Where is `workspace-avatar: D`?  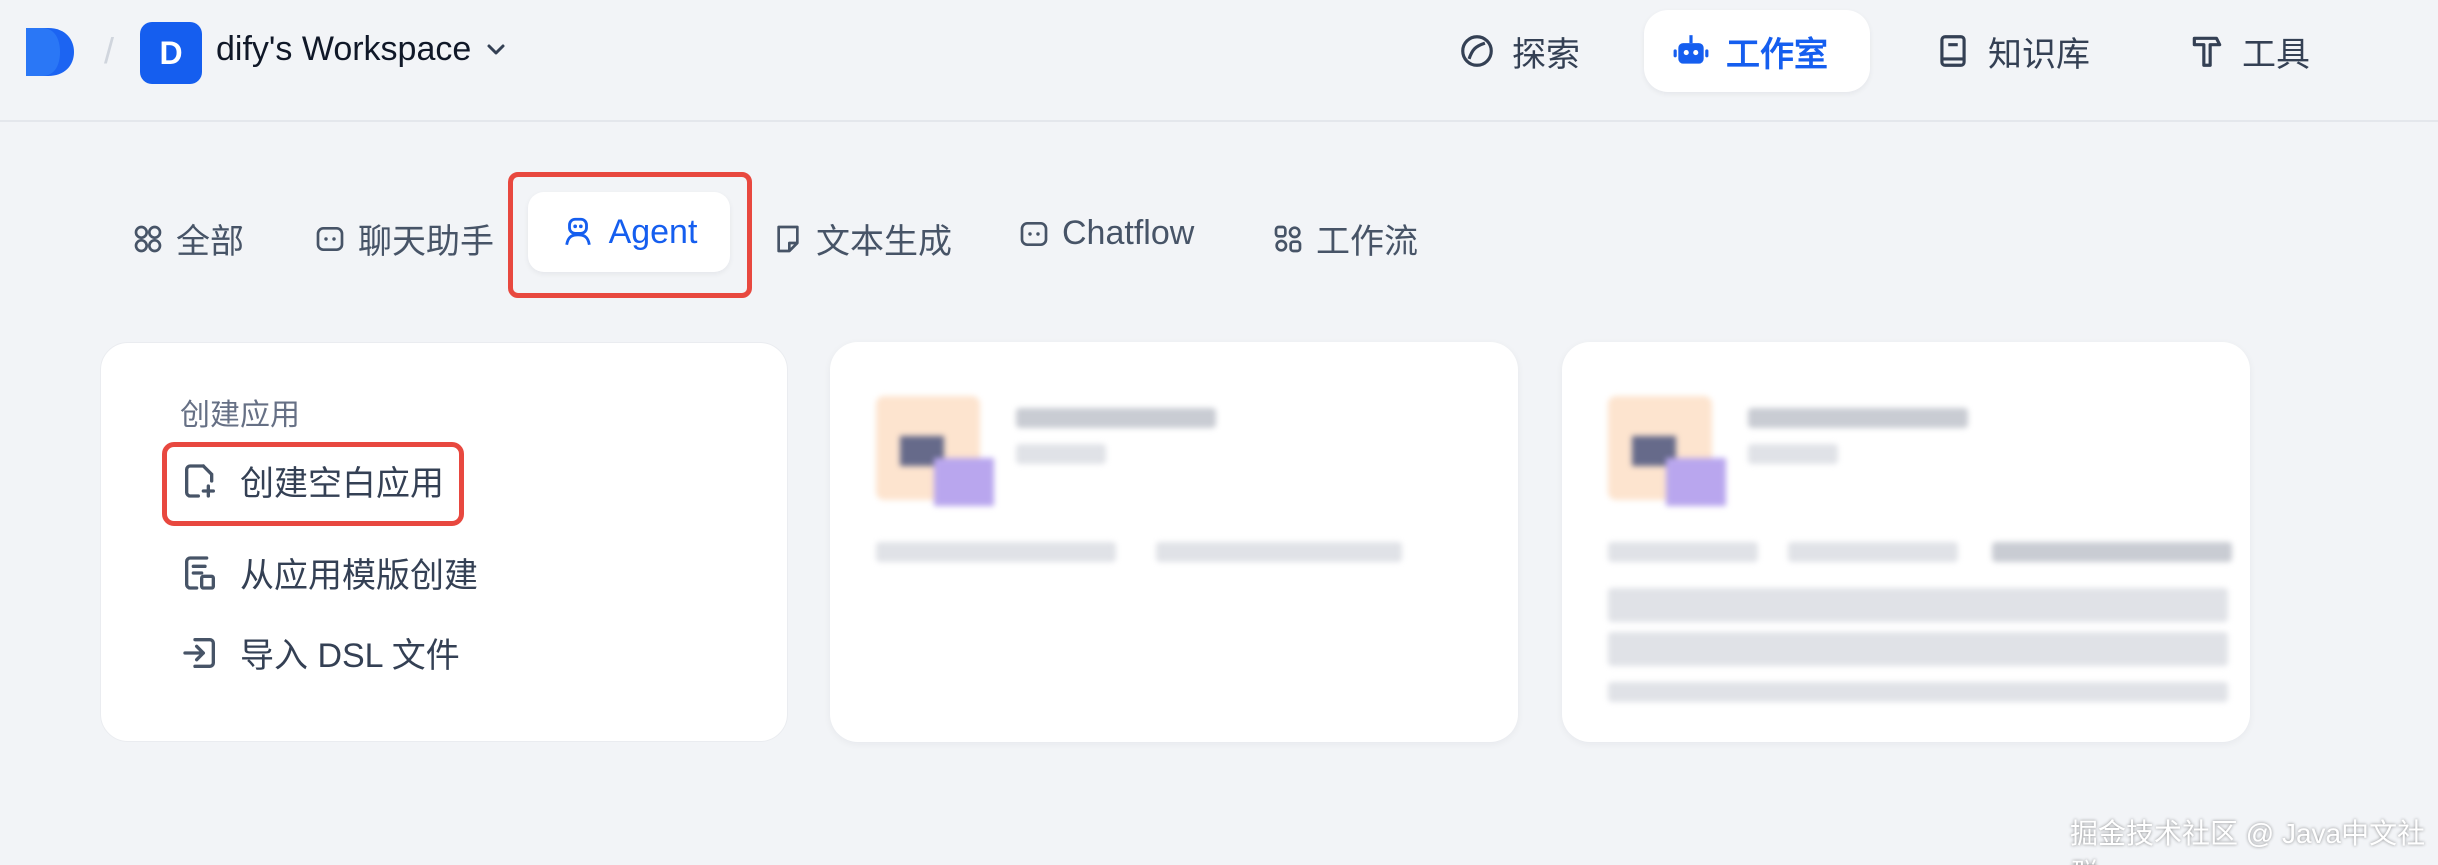
workspace-avatar: D is located at coordinates (171, 53).